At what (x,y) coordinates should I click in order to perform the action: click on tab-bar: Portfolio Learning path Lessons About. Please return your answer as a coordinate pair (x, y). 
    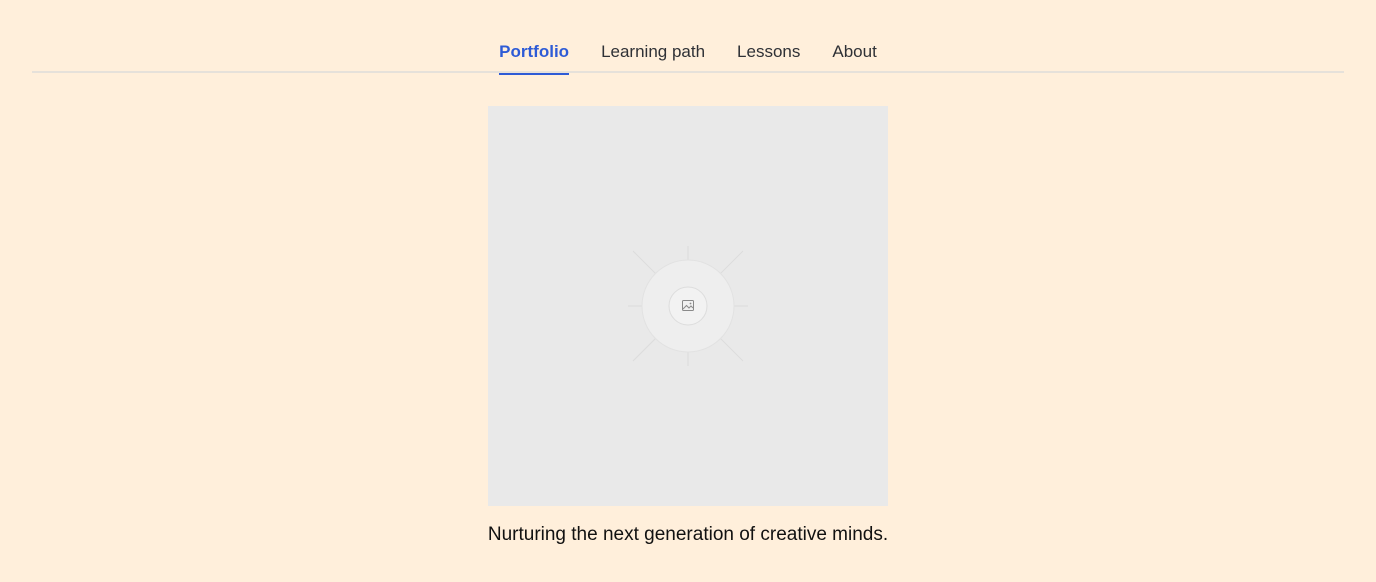
    Looking at the image, I should click on (688, 37).